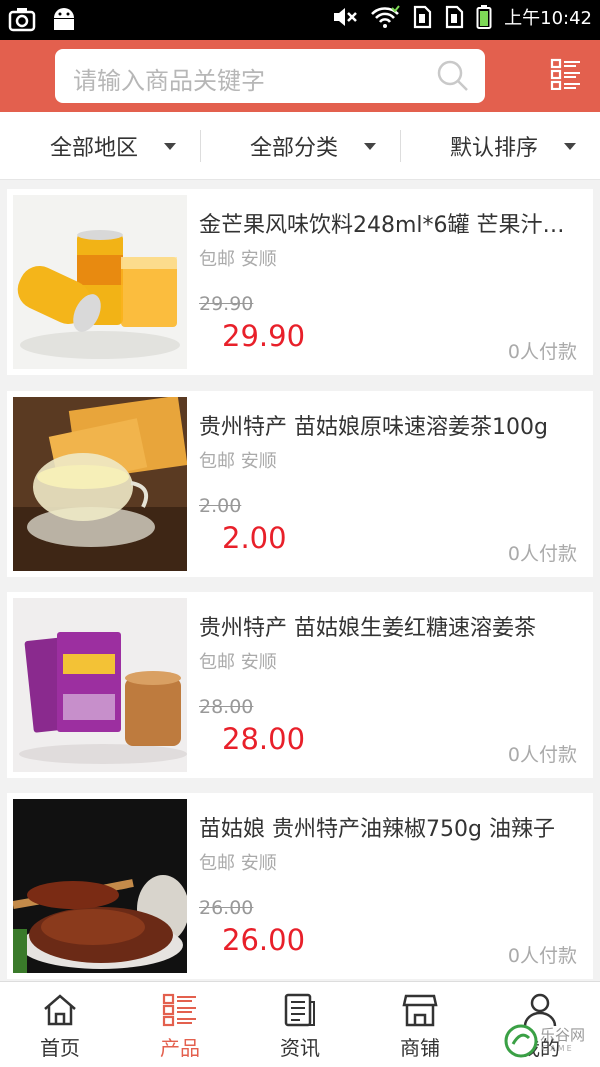 This screenshot has width=600, height=1067. What do you see at coordinates (455, 17) in the screenshot?
I see `sim2-icon` at bounding box center [455, 17].